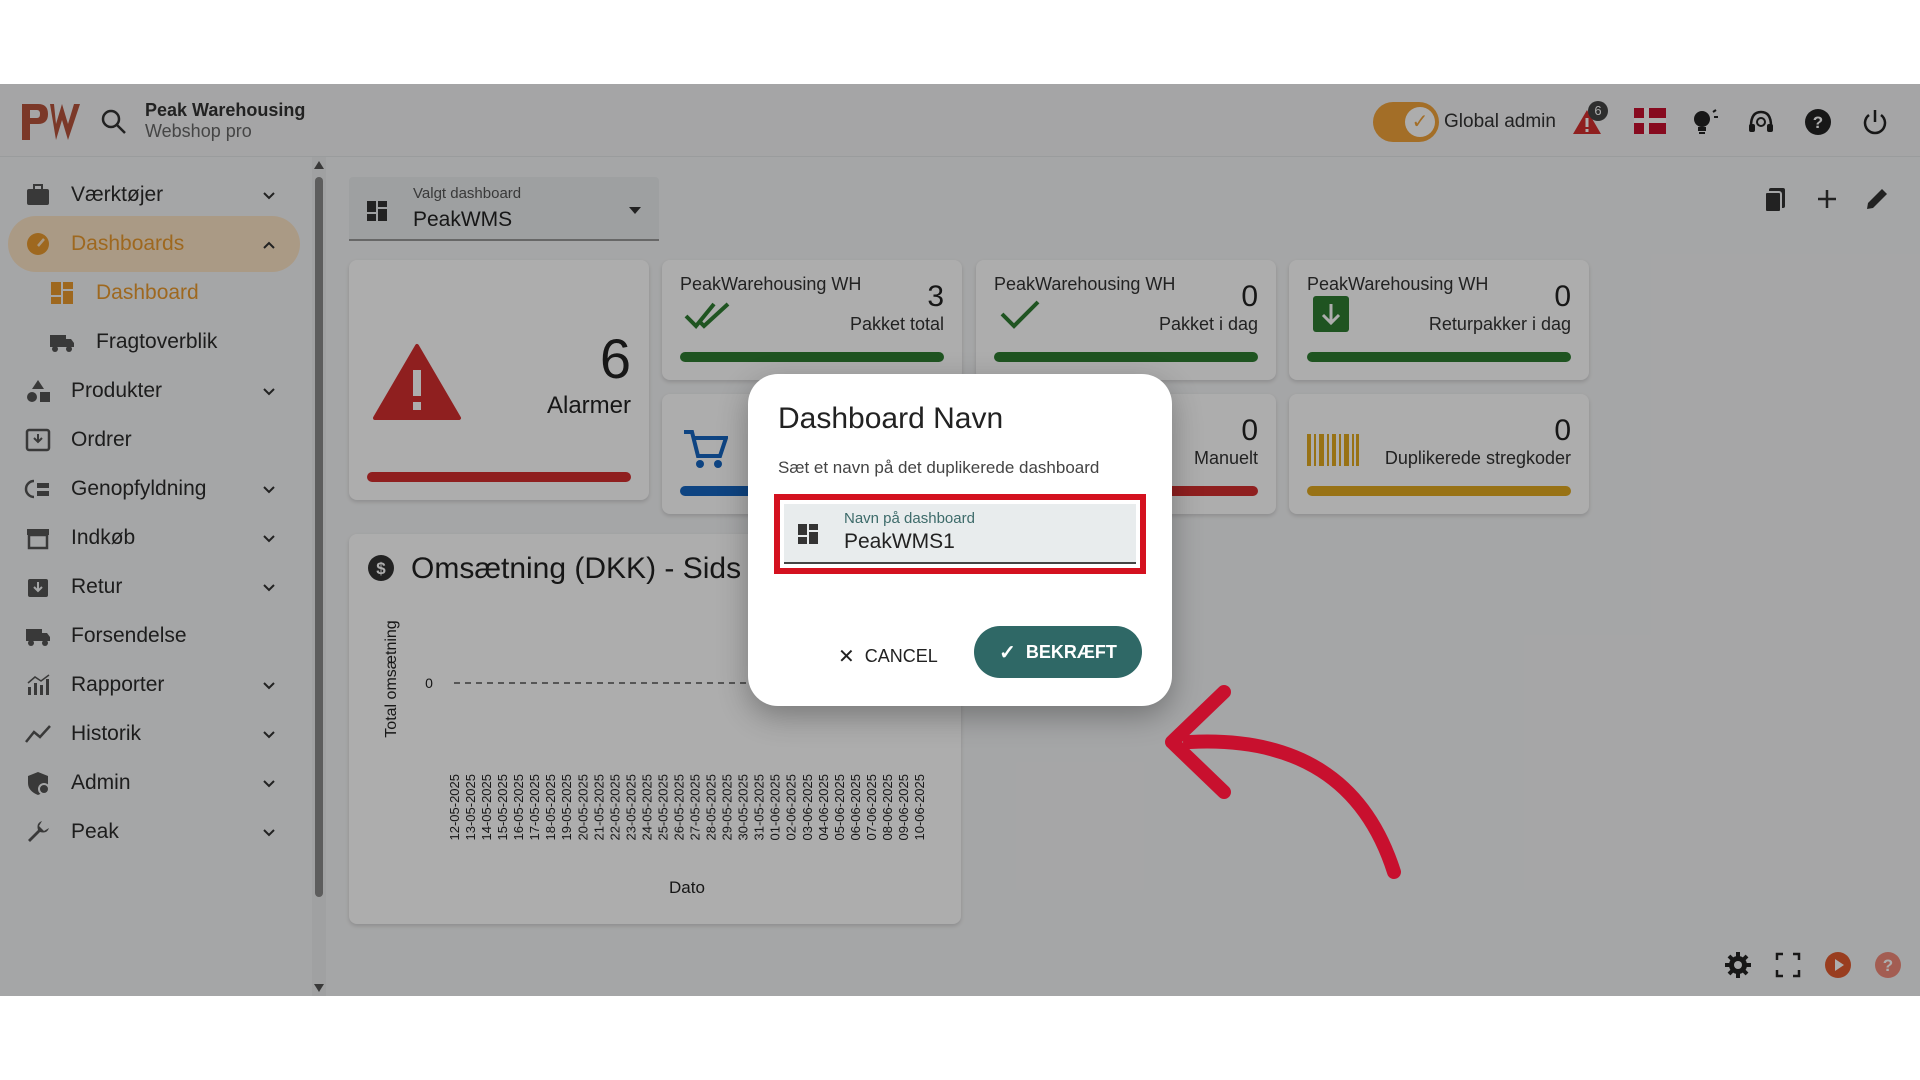  Describe the element at coordinates (1007, 652) in the screenshot. I see `check-icon: ✓` at that location.